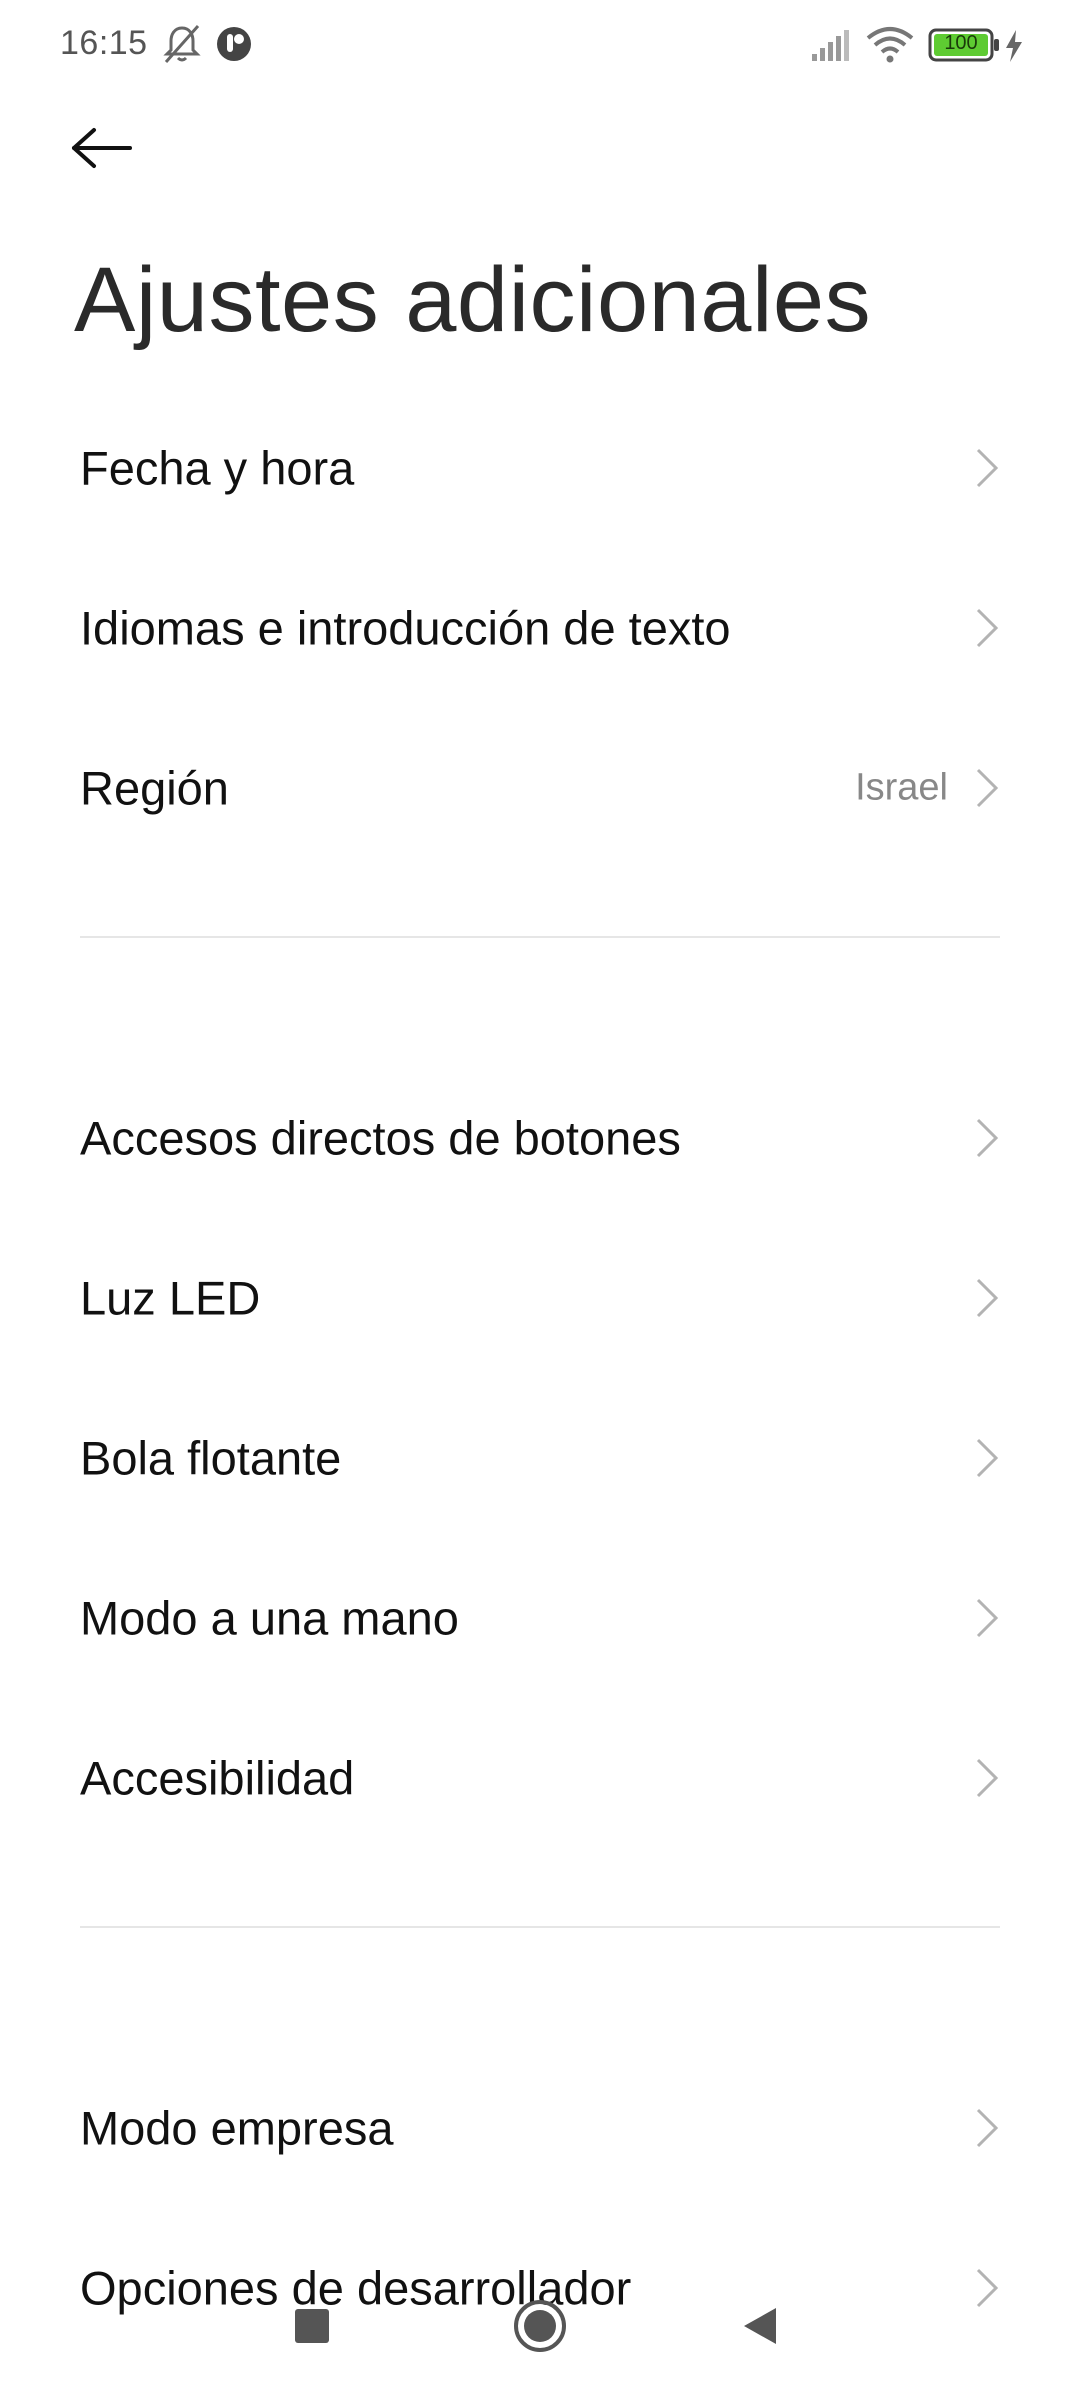  What do you see at coordinates (217, 1778) in the screenshot?
I see `settings-item-label: Accesibilidad` at bounding box center [217, 1778].